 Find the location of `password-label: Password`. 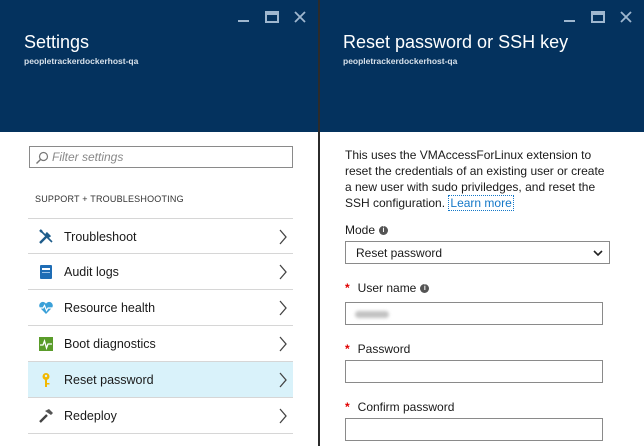

password-label: Password is located at coordinates (384, 349).